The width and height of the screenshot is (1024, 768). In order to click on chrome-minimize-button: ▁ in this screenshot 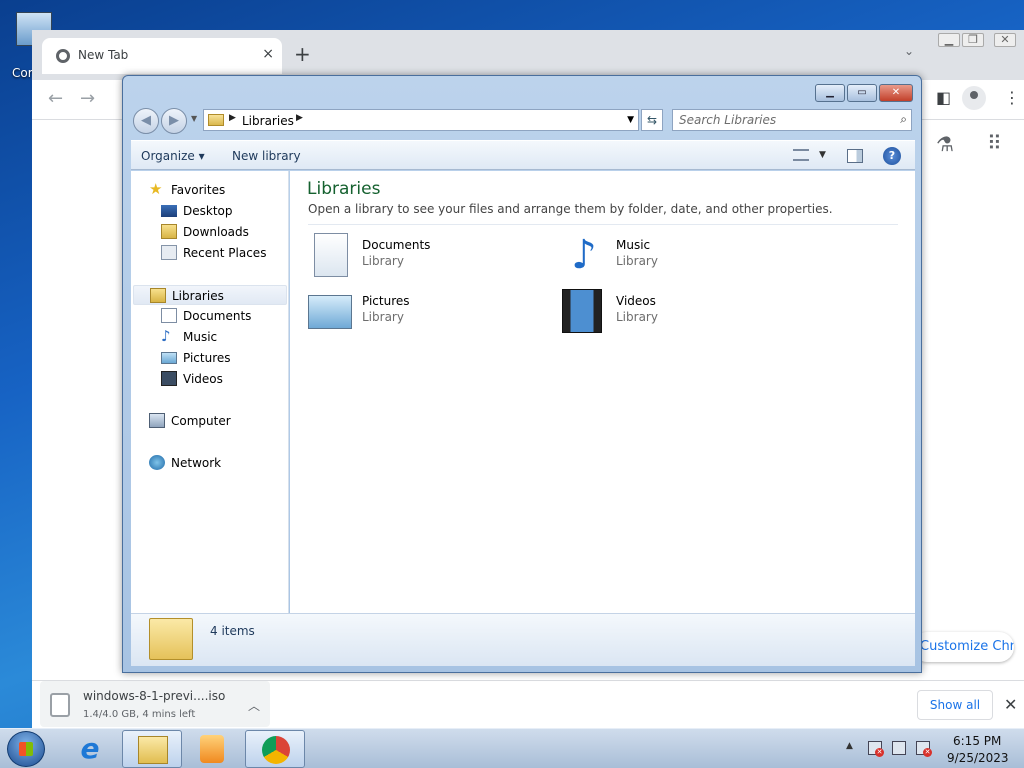, I will do `click(949, 40)`.